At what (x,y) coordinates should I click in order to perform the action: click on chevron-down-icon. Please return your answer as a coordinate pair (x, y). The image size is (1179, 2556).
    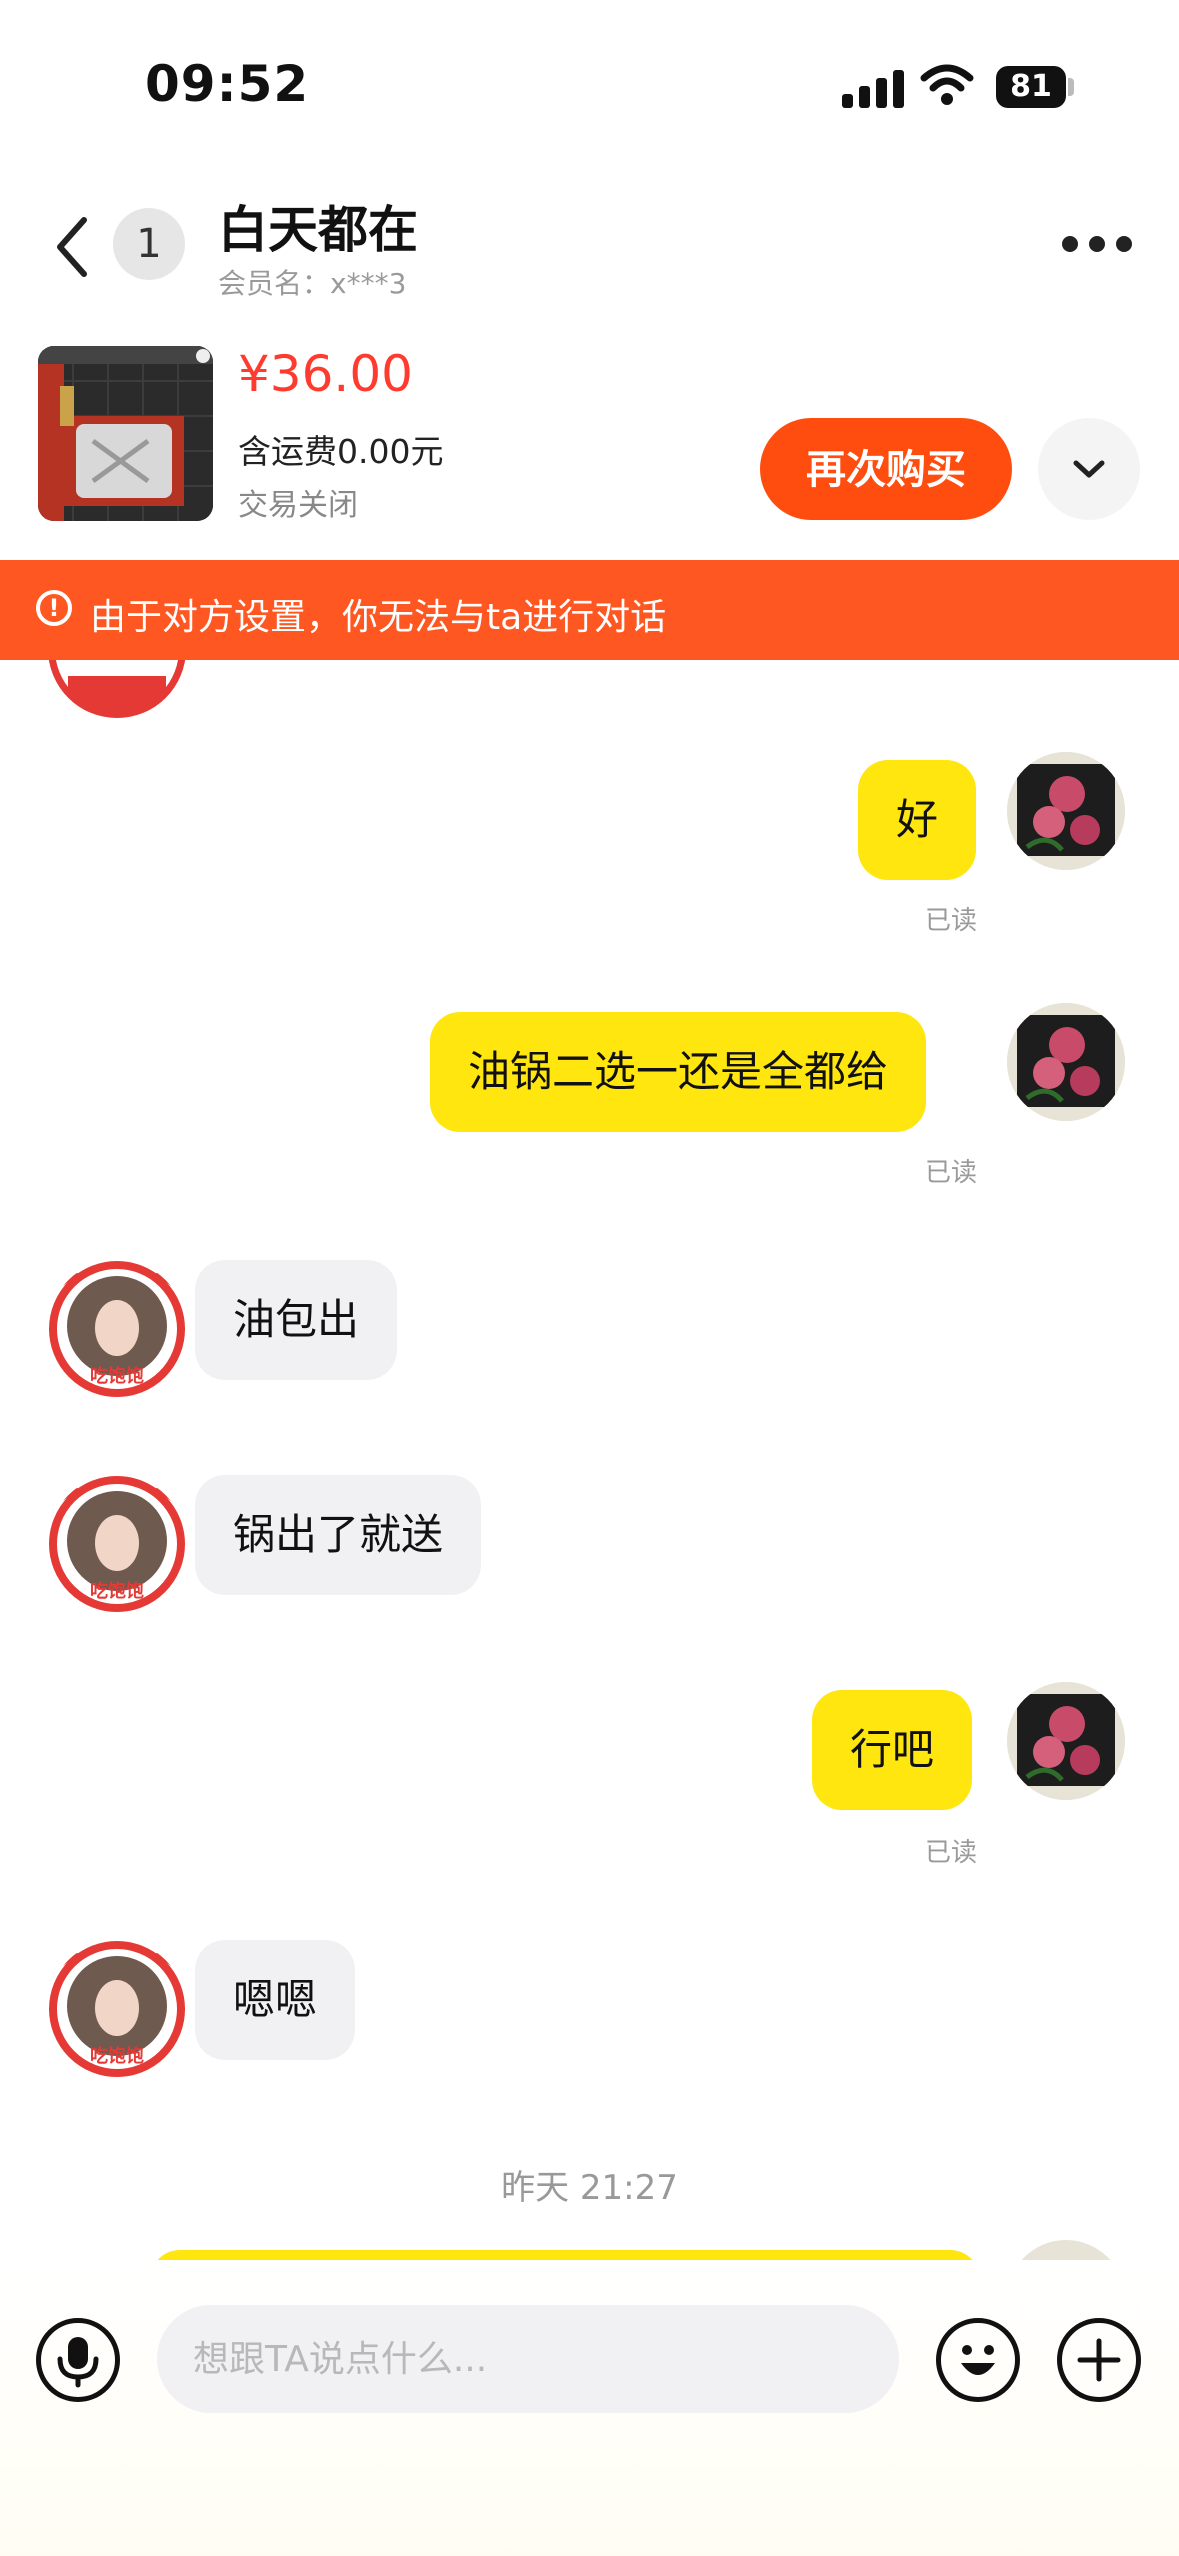
    Looking at the image, I should click on (1089, 469).